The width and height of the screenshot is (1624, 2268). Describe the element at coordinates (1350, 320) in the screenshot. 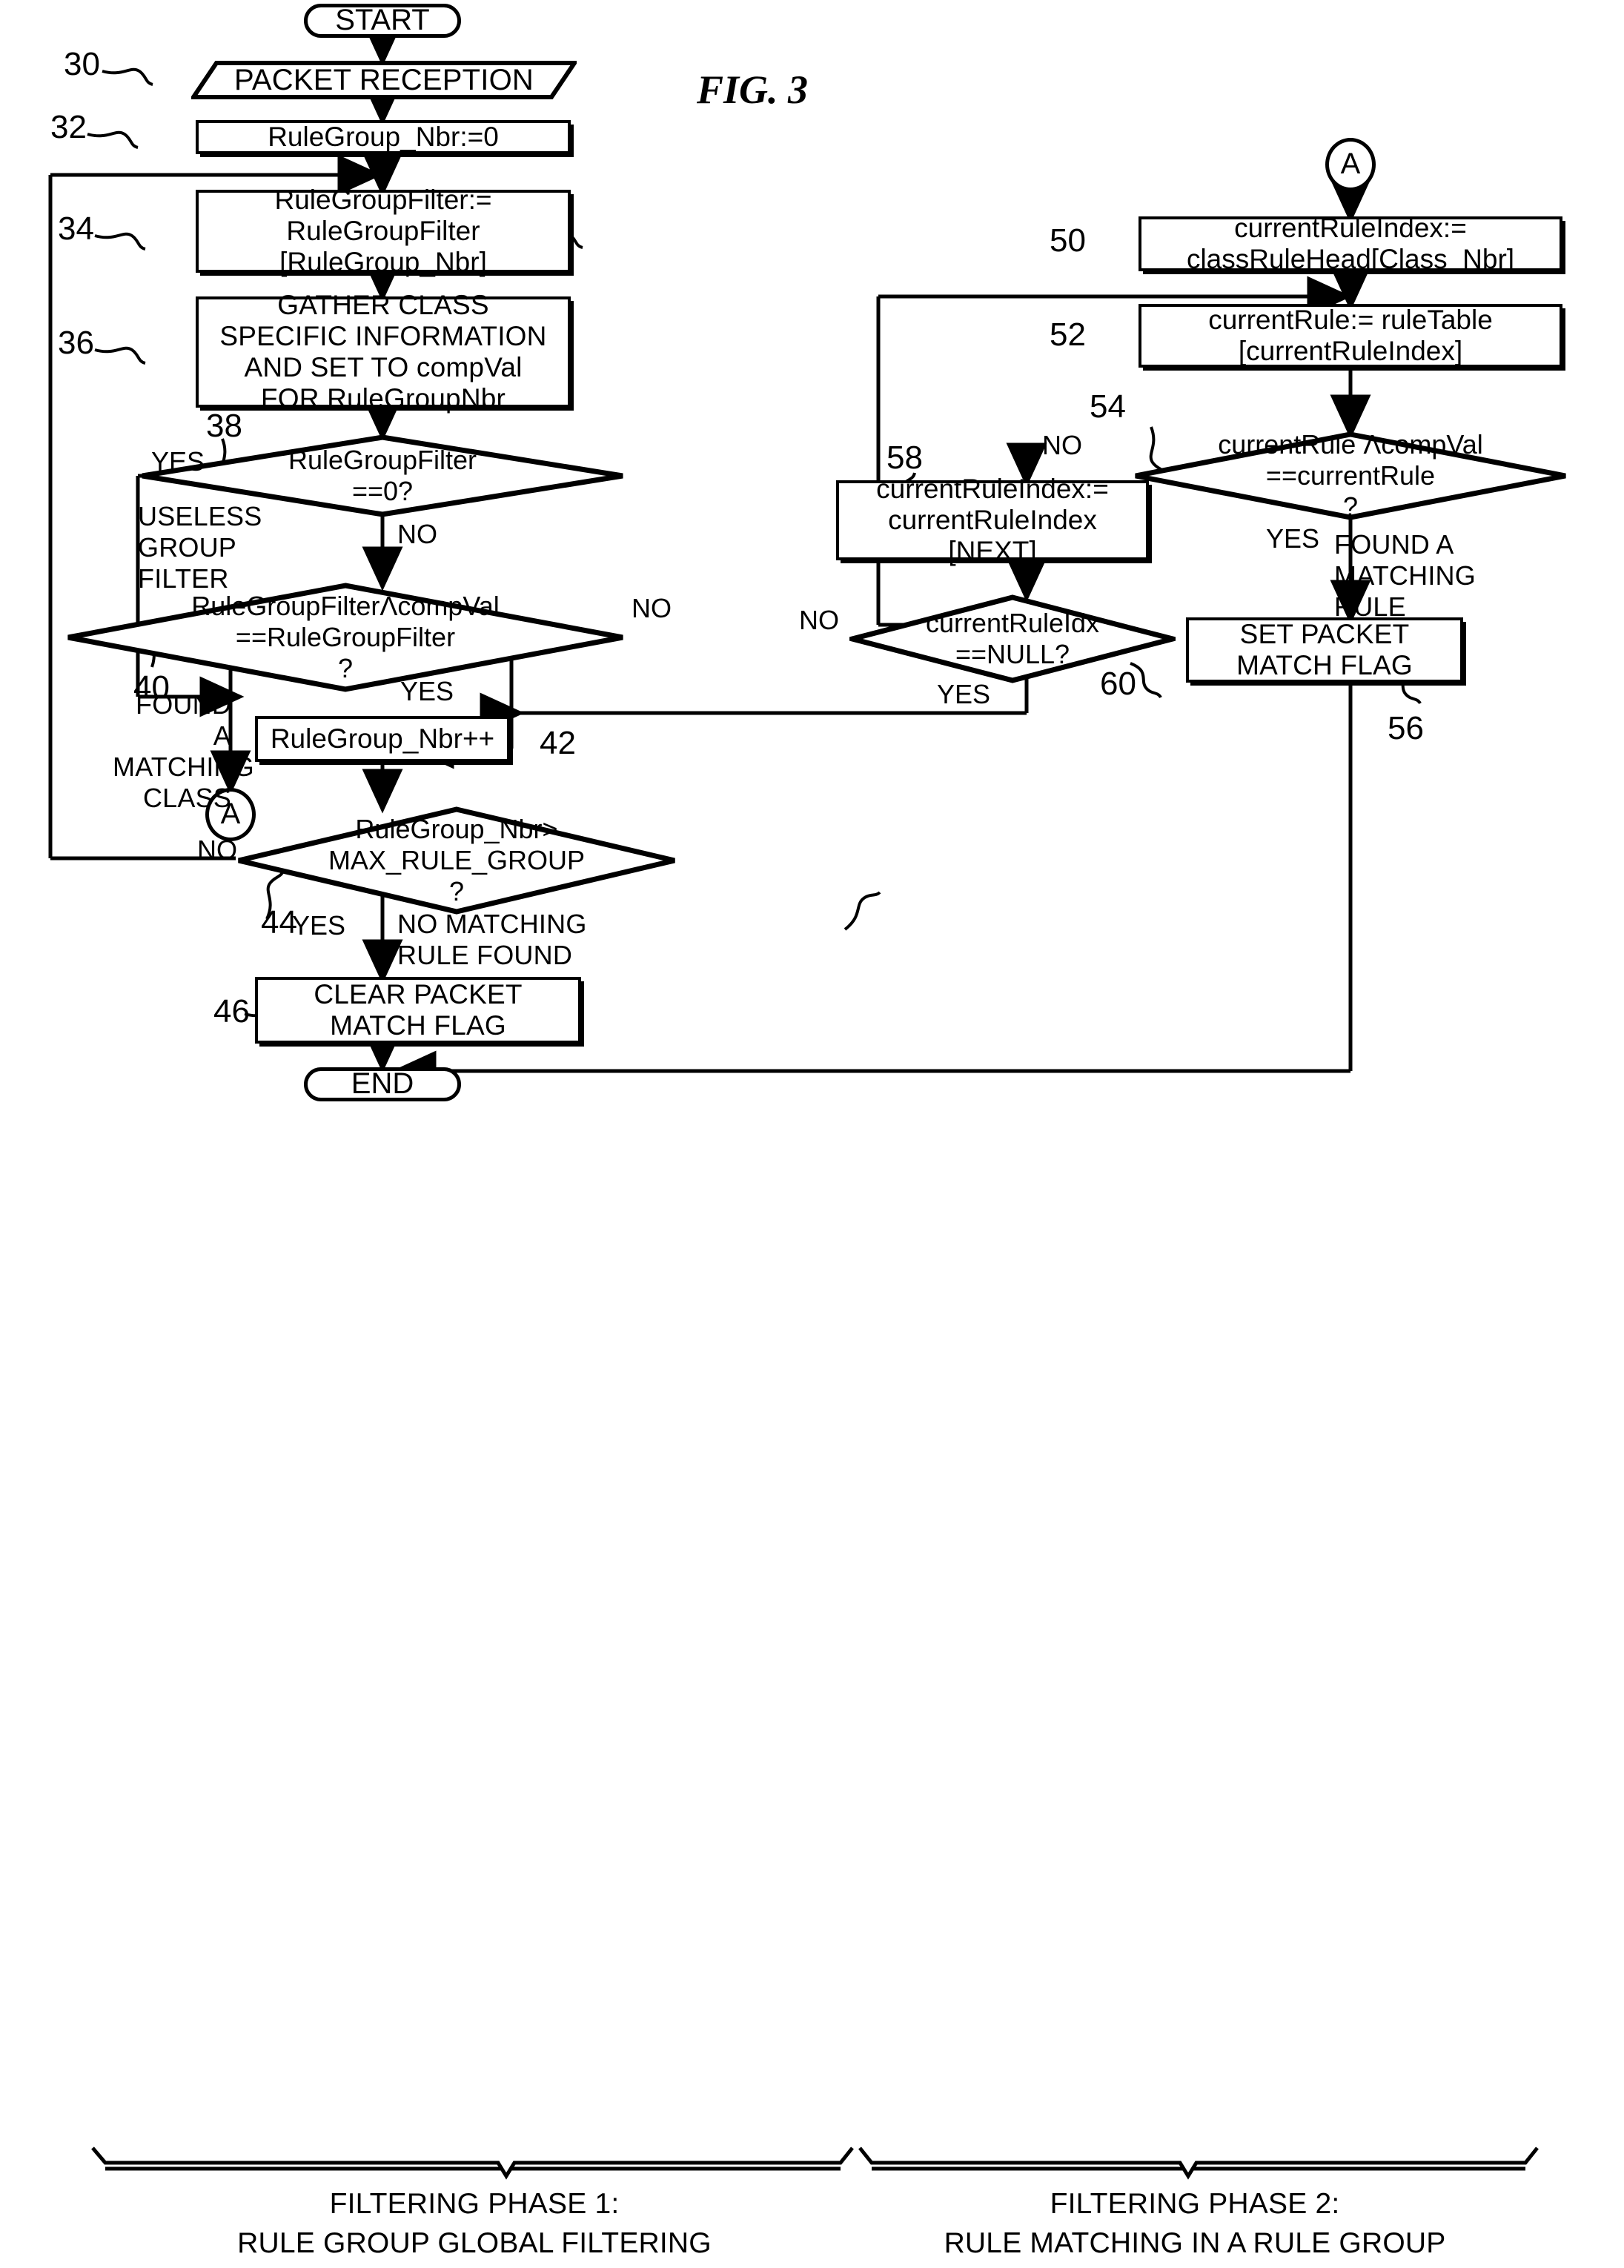

I see `current-rule-lookup-line1: currentRule:= ruleTable` at that location.